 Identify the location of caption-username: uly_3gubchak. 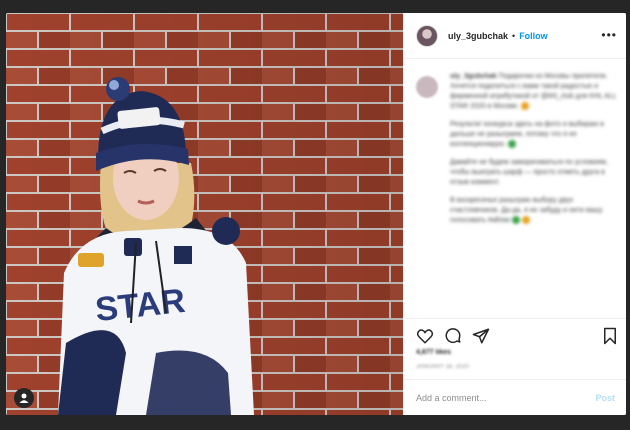
(473, 76).